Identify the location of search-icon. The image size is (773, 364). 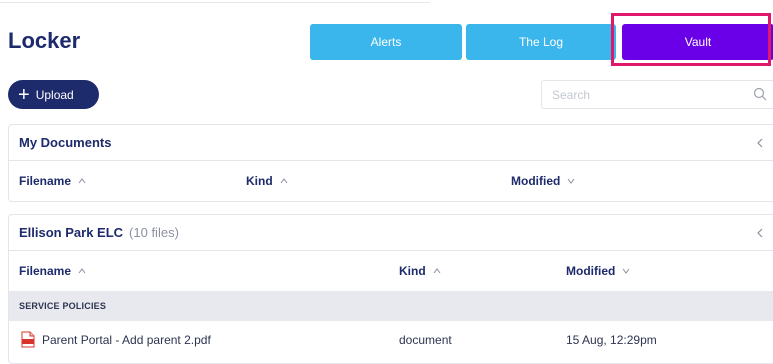
(760, 94).